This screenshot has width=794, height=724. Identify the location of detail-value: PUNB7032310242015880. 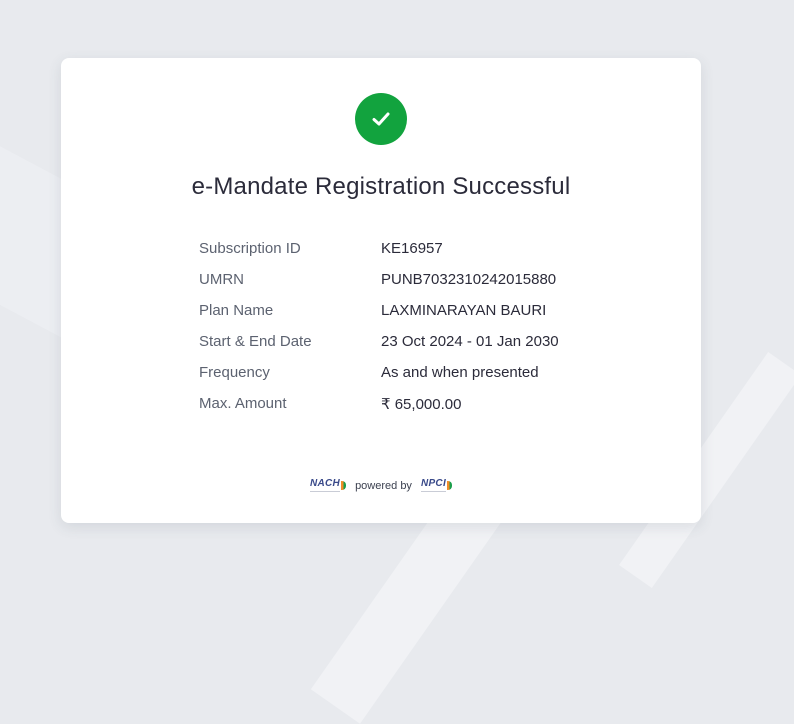
(469, 279).